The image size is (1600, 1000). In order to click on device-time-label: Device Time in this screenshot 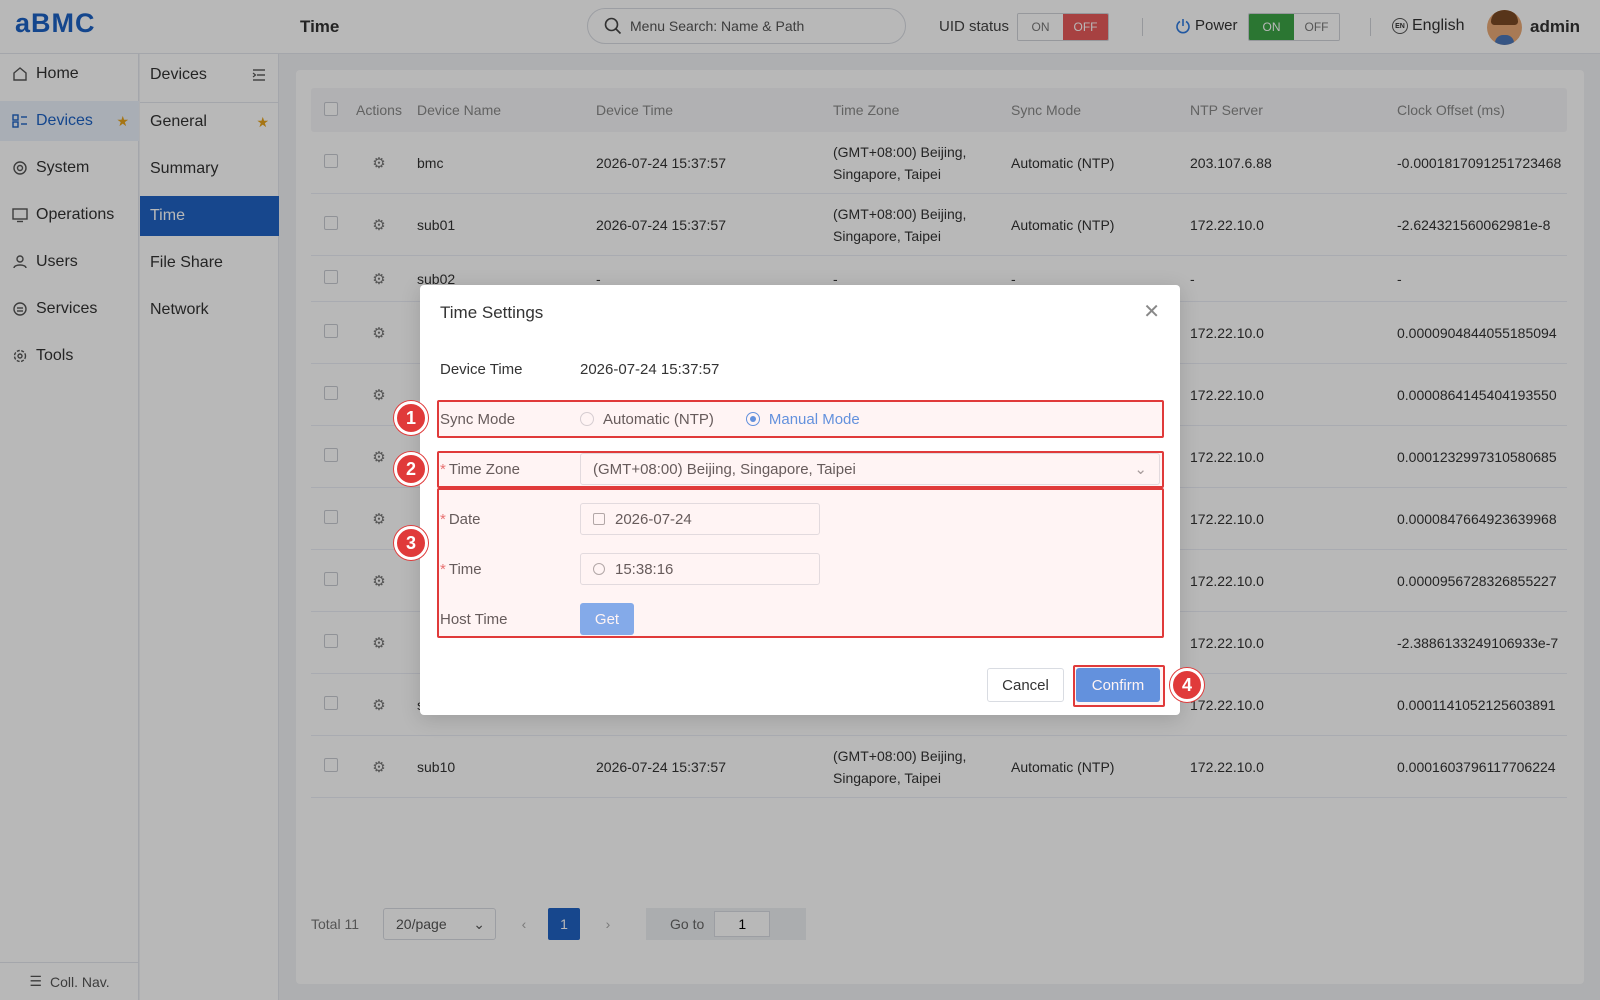, I will do `click(481, 369)`.